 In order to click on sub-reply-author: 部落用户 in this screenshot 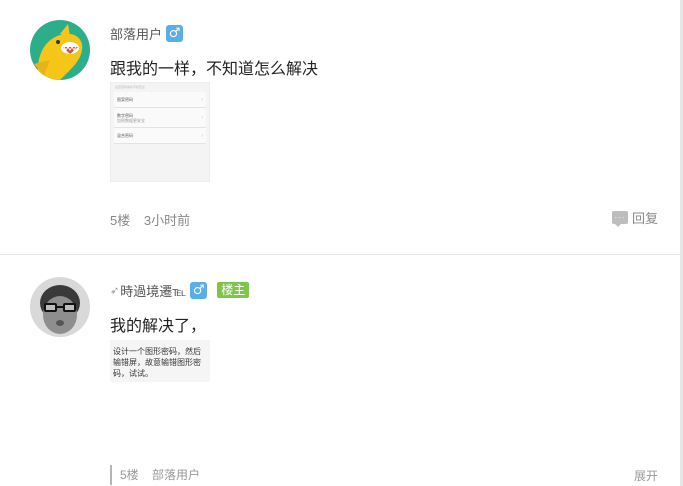, I will do `click(176, 475)`.